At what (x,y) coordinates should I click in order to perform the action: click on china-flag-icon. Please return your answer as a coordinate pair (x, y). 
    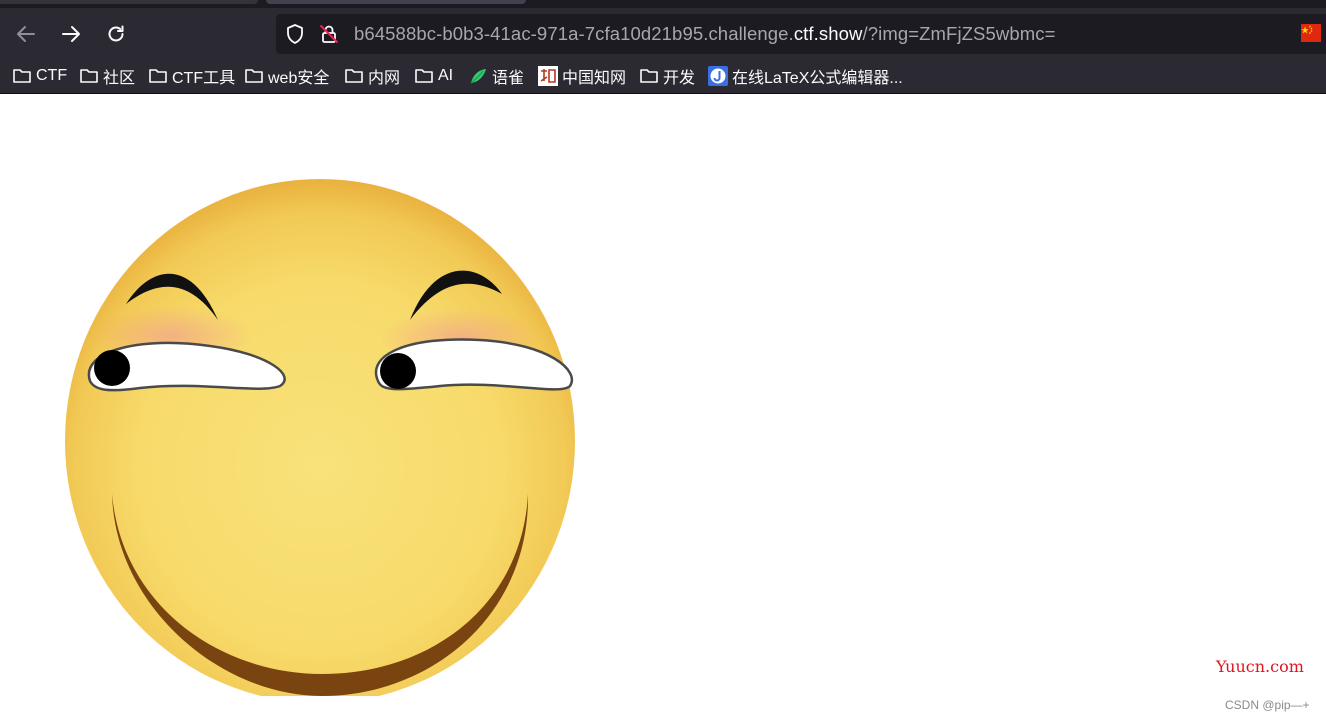
    Looking at the image, I should click on (1311, 33).